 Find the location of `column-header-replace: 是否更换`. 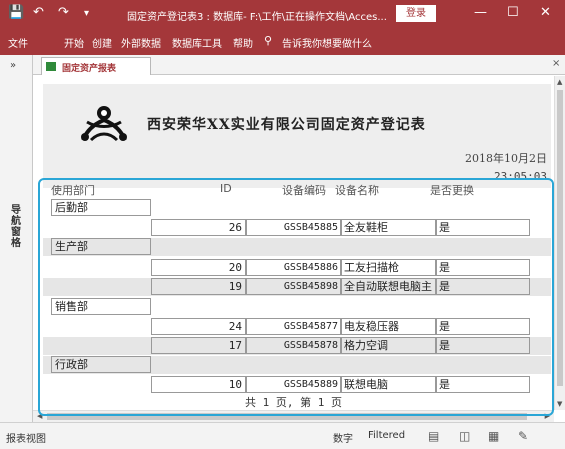

column-header-replace: 是否更换 is located at coordinates (452, 190).